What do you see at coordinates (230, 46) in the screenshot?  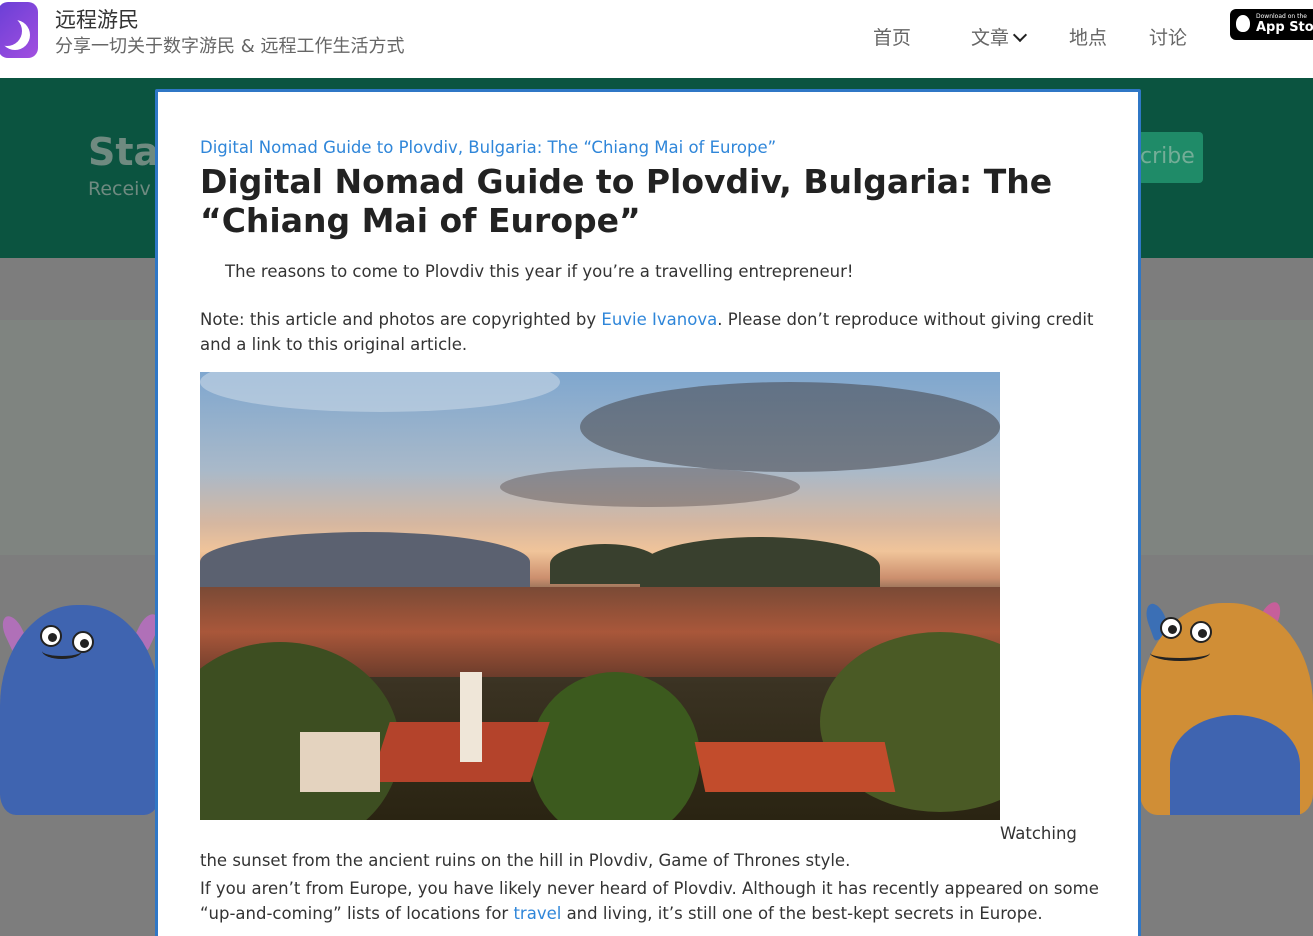 I see `brand-subtitle: 分享一切关于数字游民 & 远程工作生活方式` at bounding box center [230, 46].